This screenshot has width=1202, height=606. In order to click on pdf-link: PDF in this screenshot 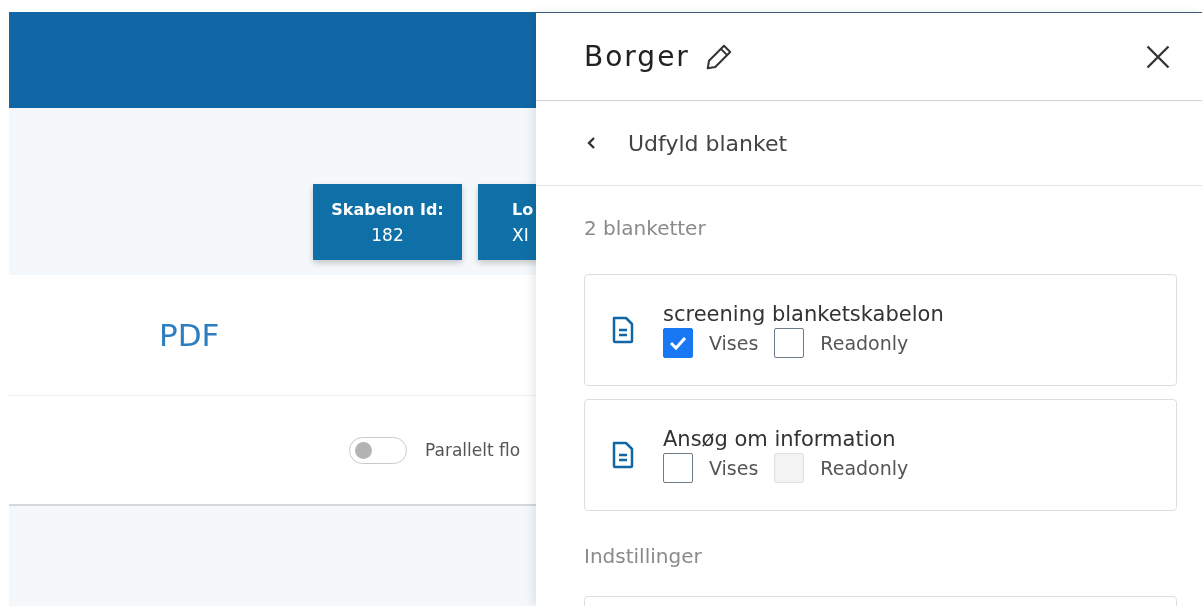, I will do `click(189, 335)`.